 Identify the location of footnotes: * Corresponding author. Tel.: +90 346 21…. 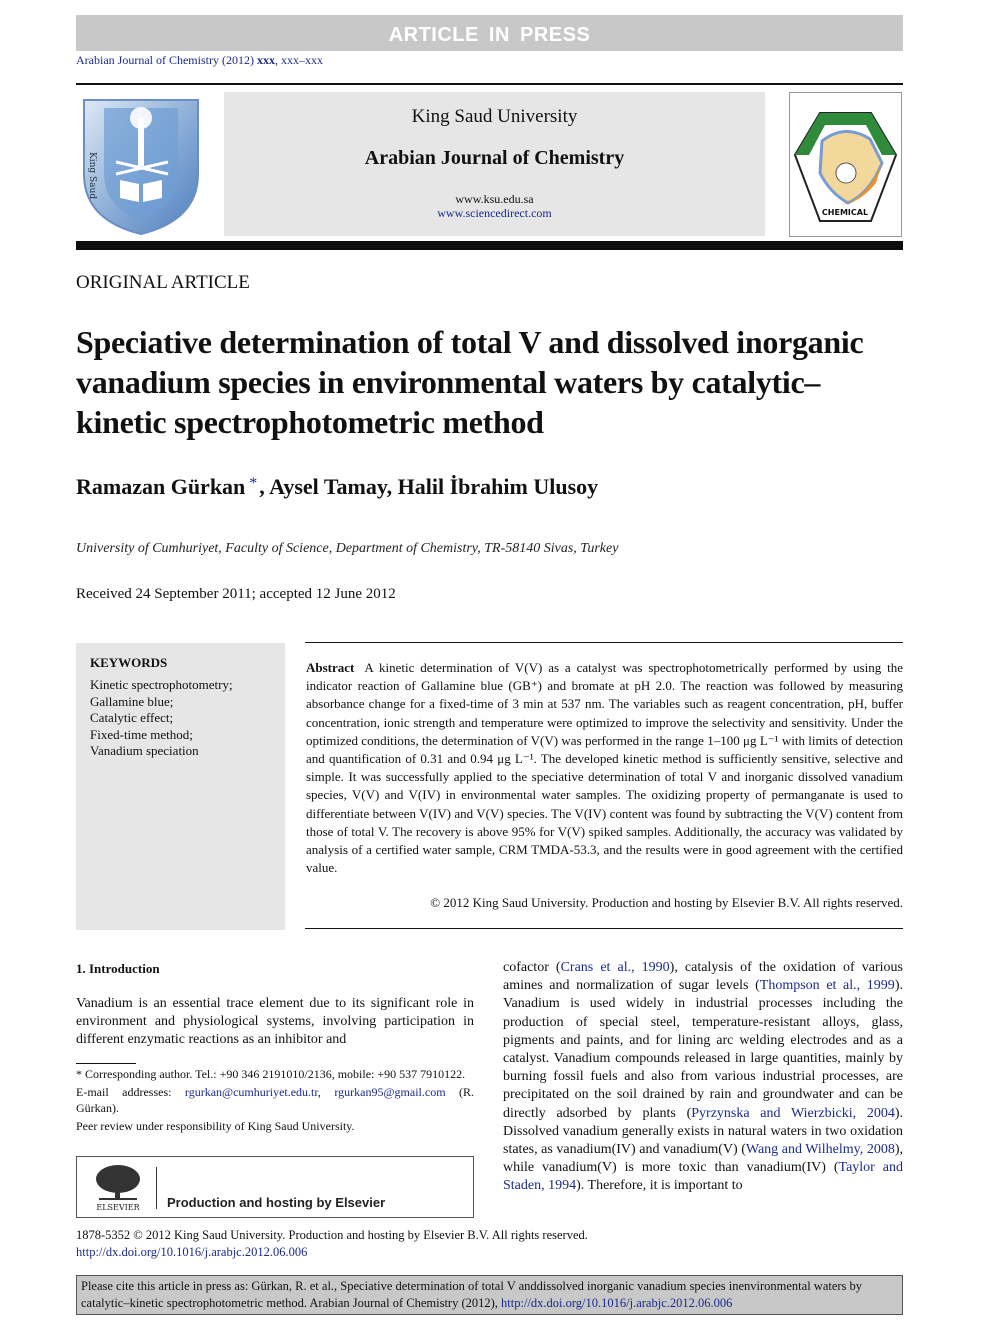
(275, 1100).